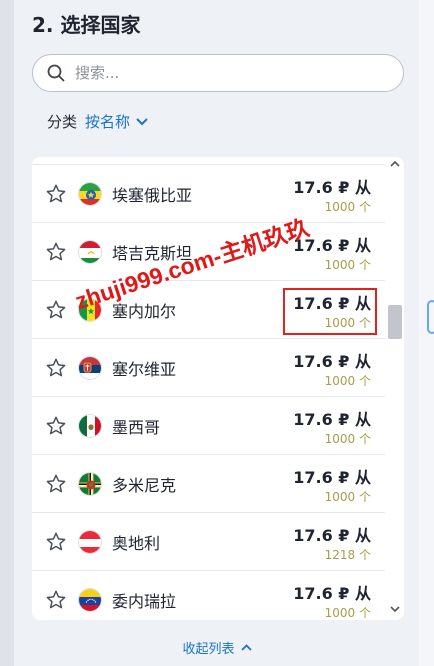 The height and width of the screenshot is (666, 434). I want to click on tajikistan-flag-icon, so click(90, 252).